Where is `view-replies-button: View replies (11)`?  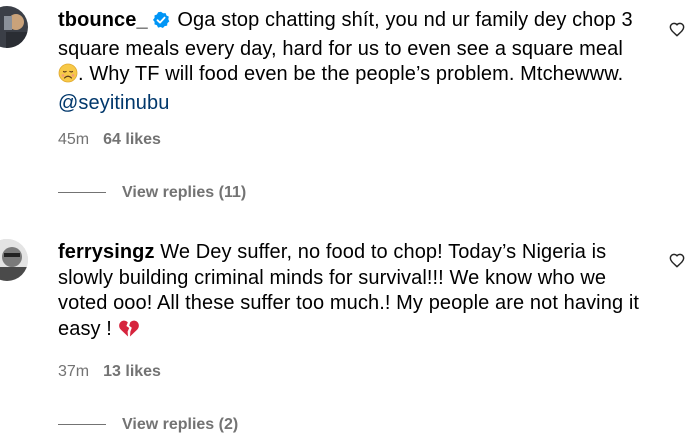
view-replies-button: View replies (11) is located at coordinates (152, 193).